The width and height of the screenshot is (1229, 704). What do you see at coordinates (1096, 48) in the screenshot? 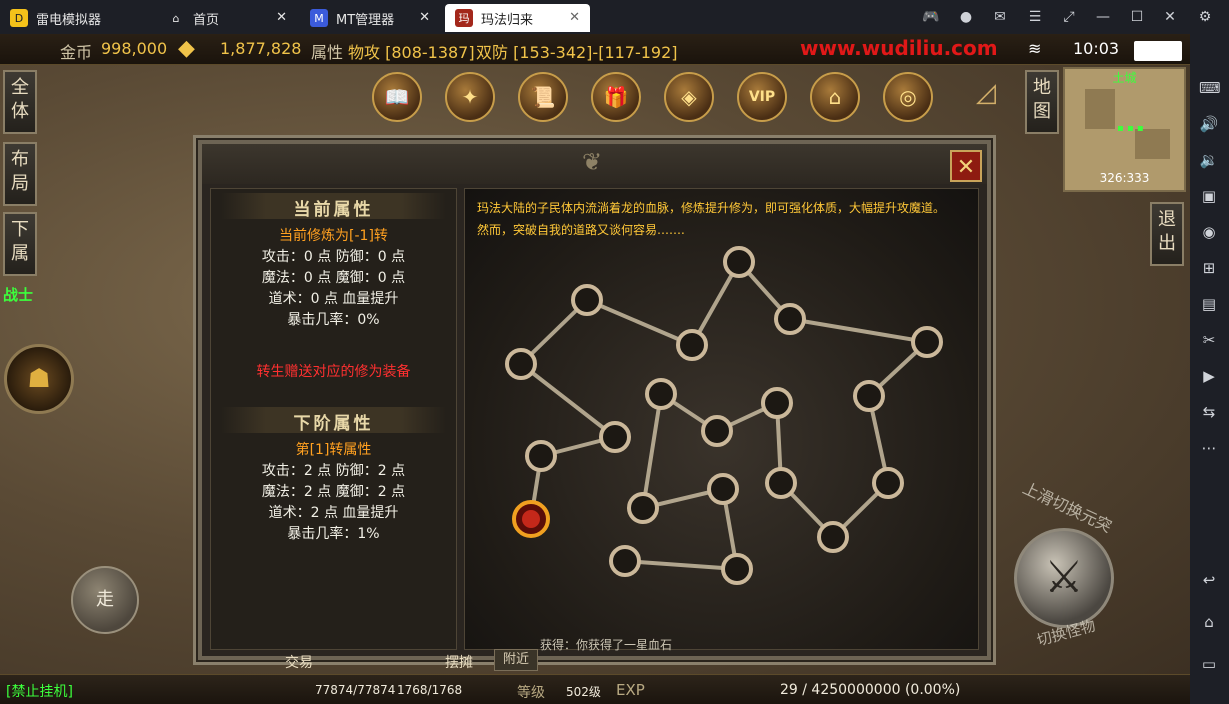
I see `clock: 10:03` at bounding box center [1096, 48].